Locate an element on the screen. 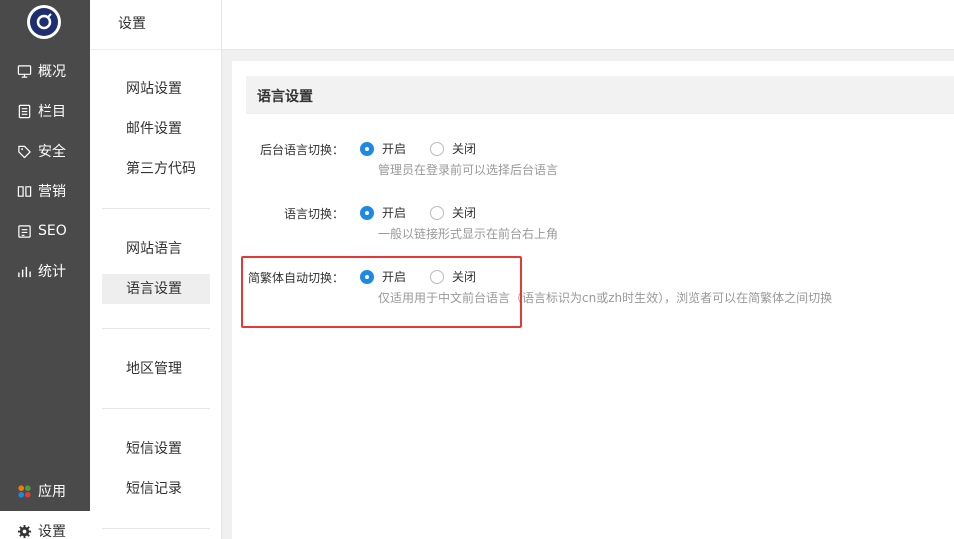  apps-icon is located at coordinates (24, 491).